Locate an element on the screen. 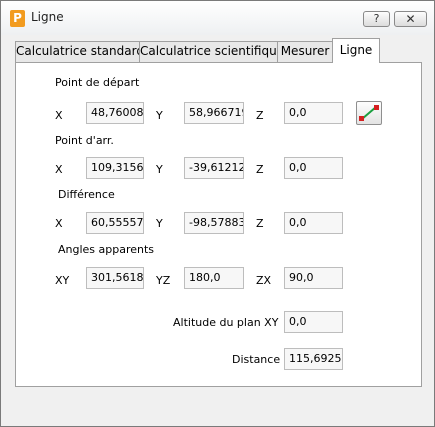 The width and height of the screenshot is (435, 427). angle-xy-field: 301,56181 is located at coordinates (115, 278).